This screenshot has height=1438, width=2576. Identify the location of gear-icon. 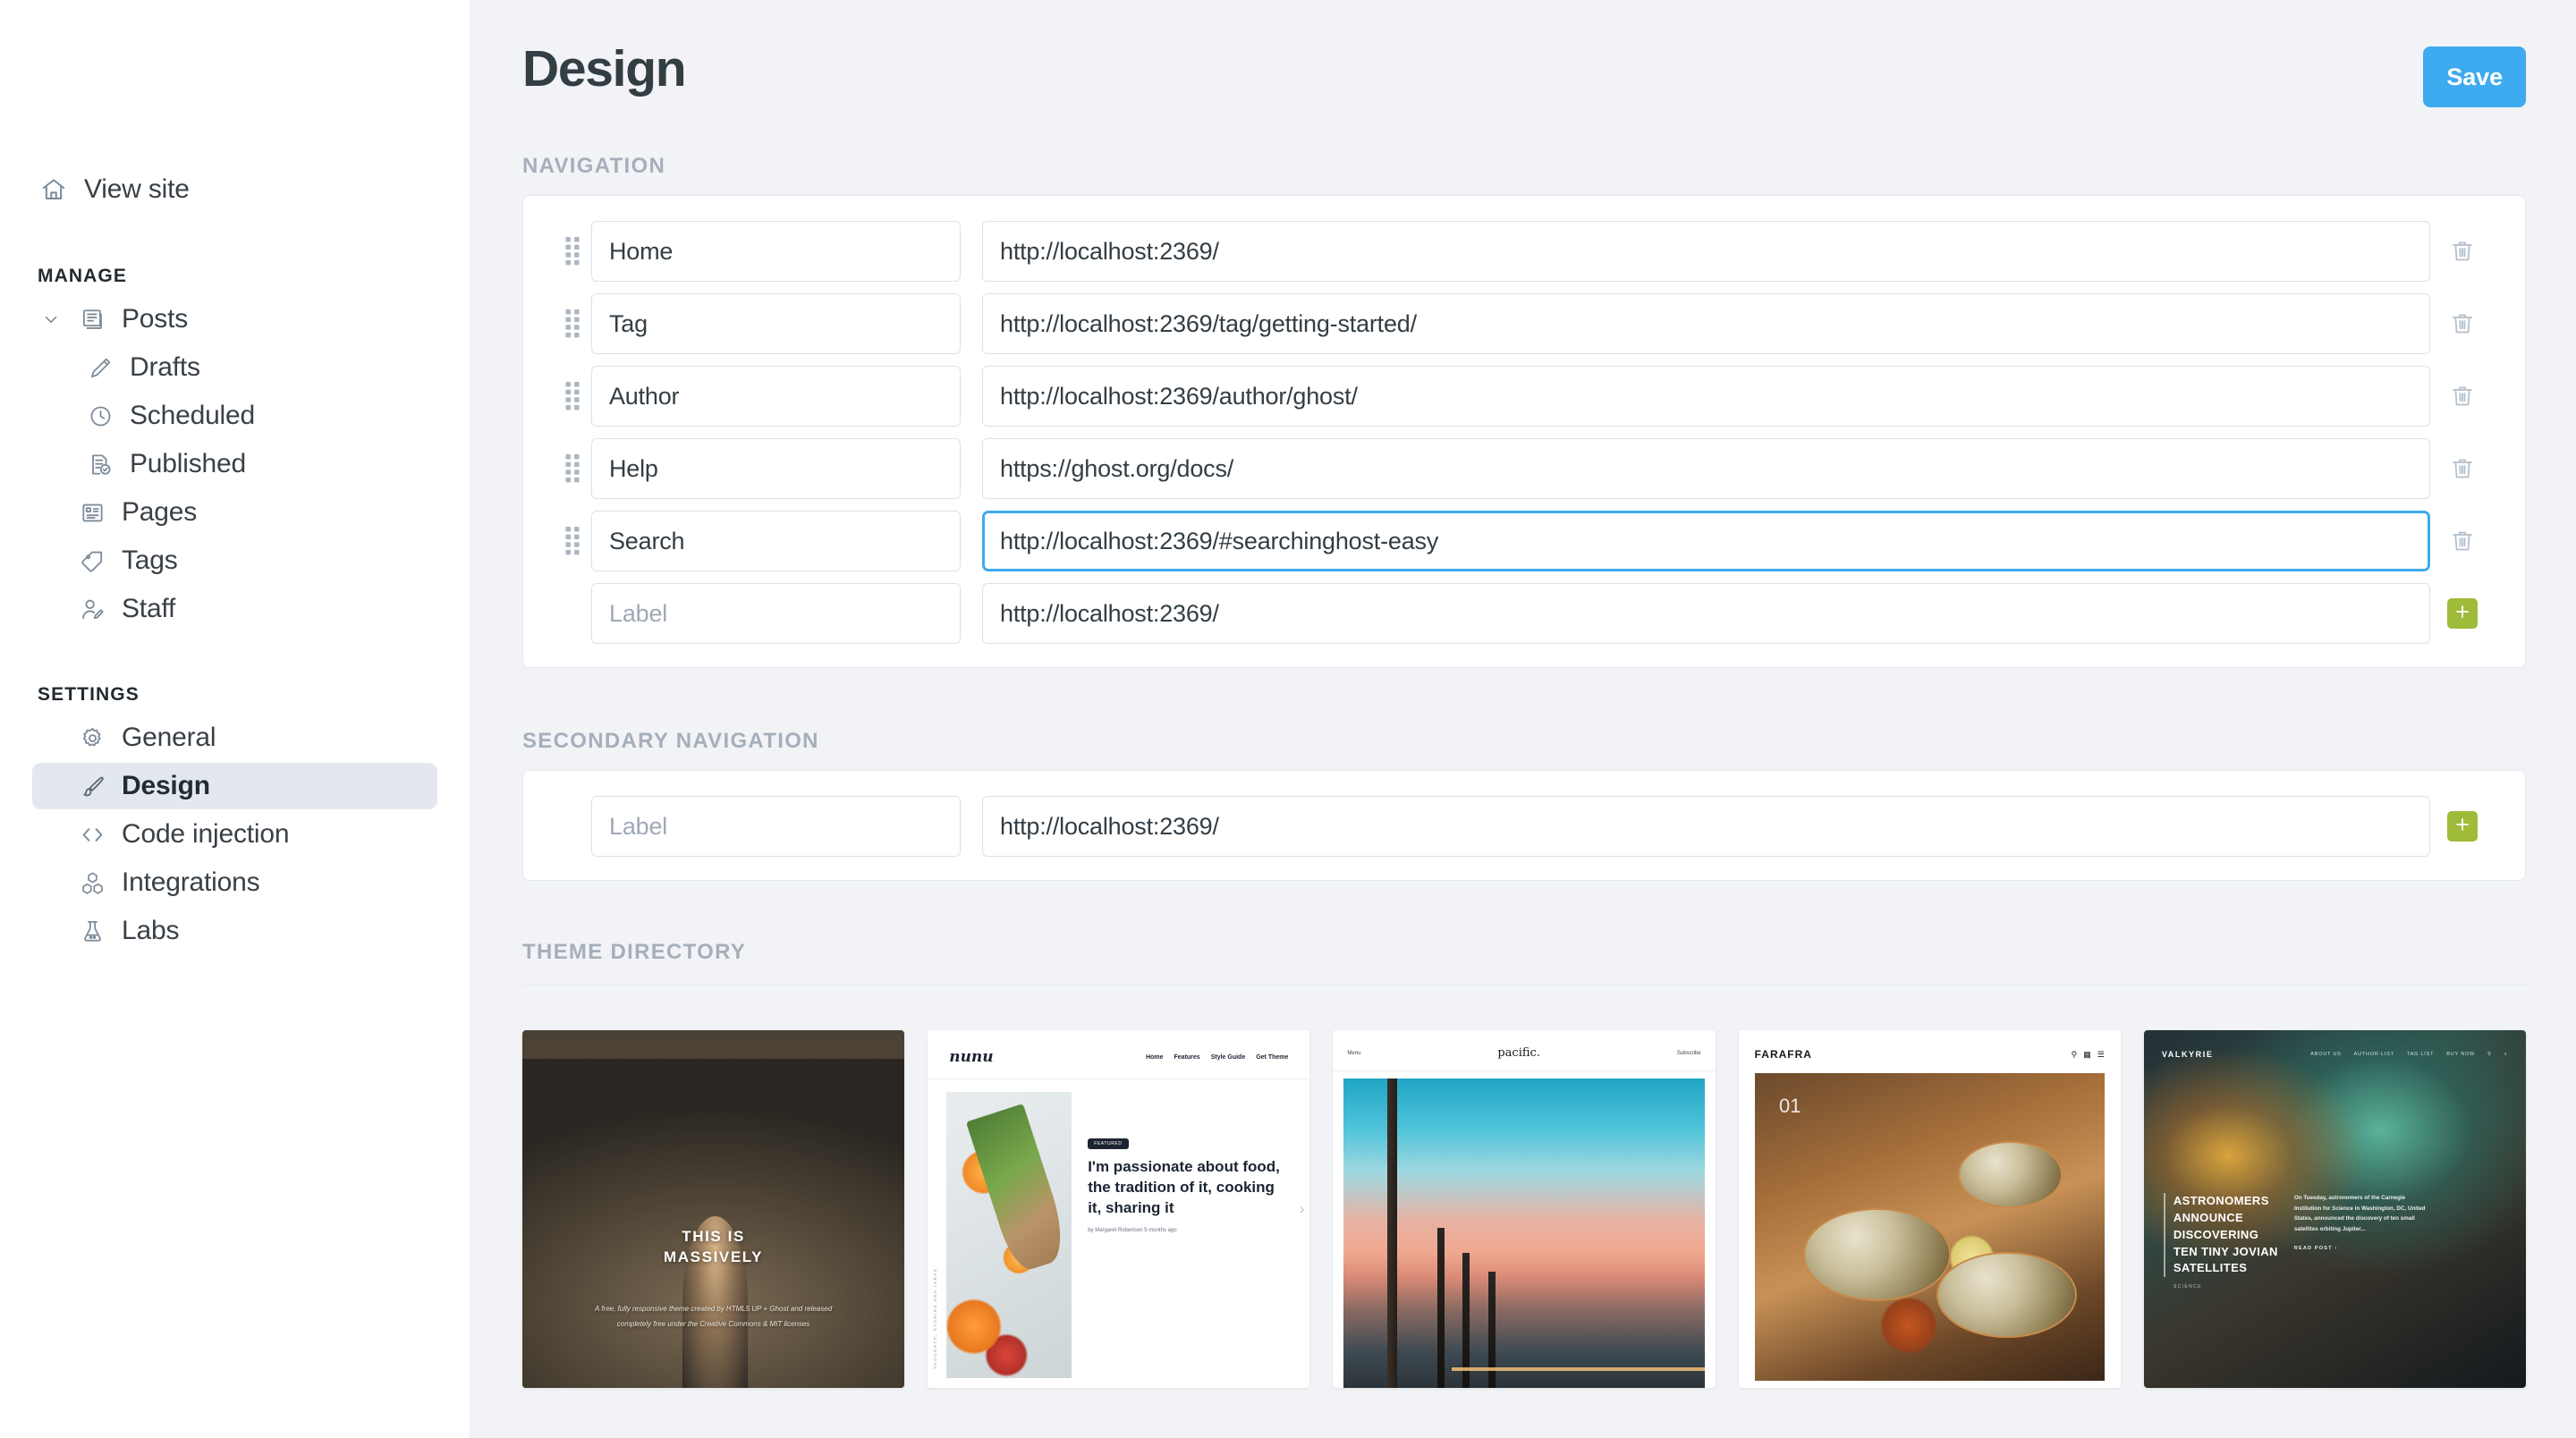
(92, 737).